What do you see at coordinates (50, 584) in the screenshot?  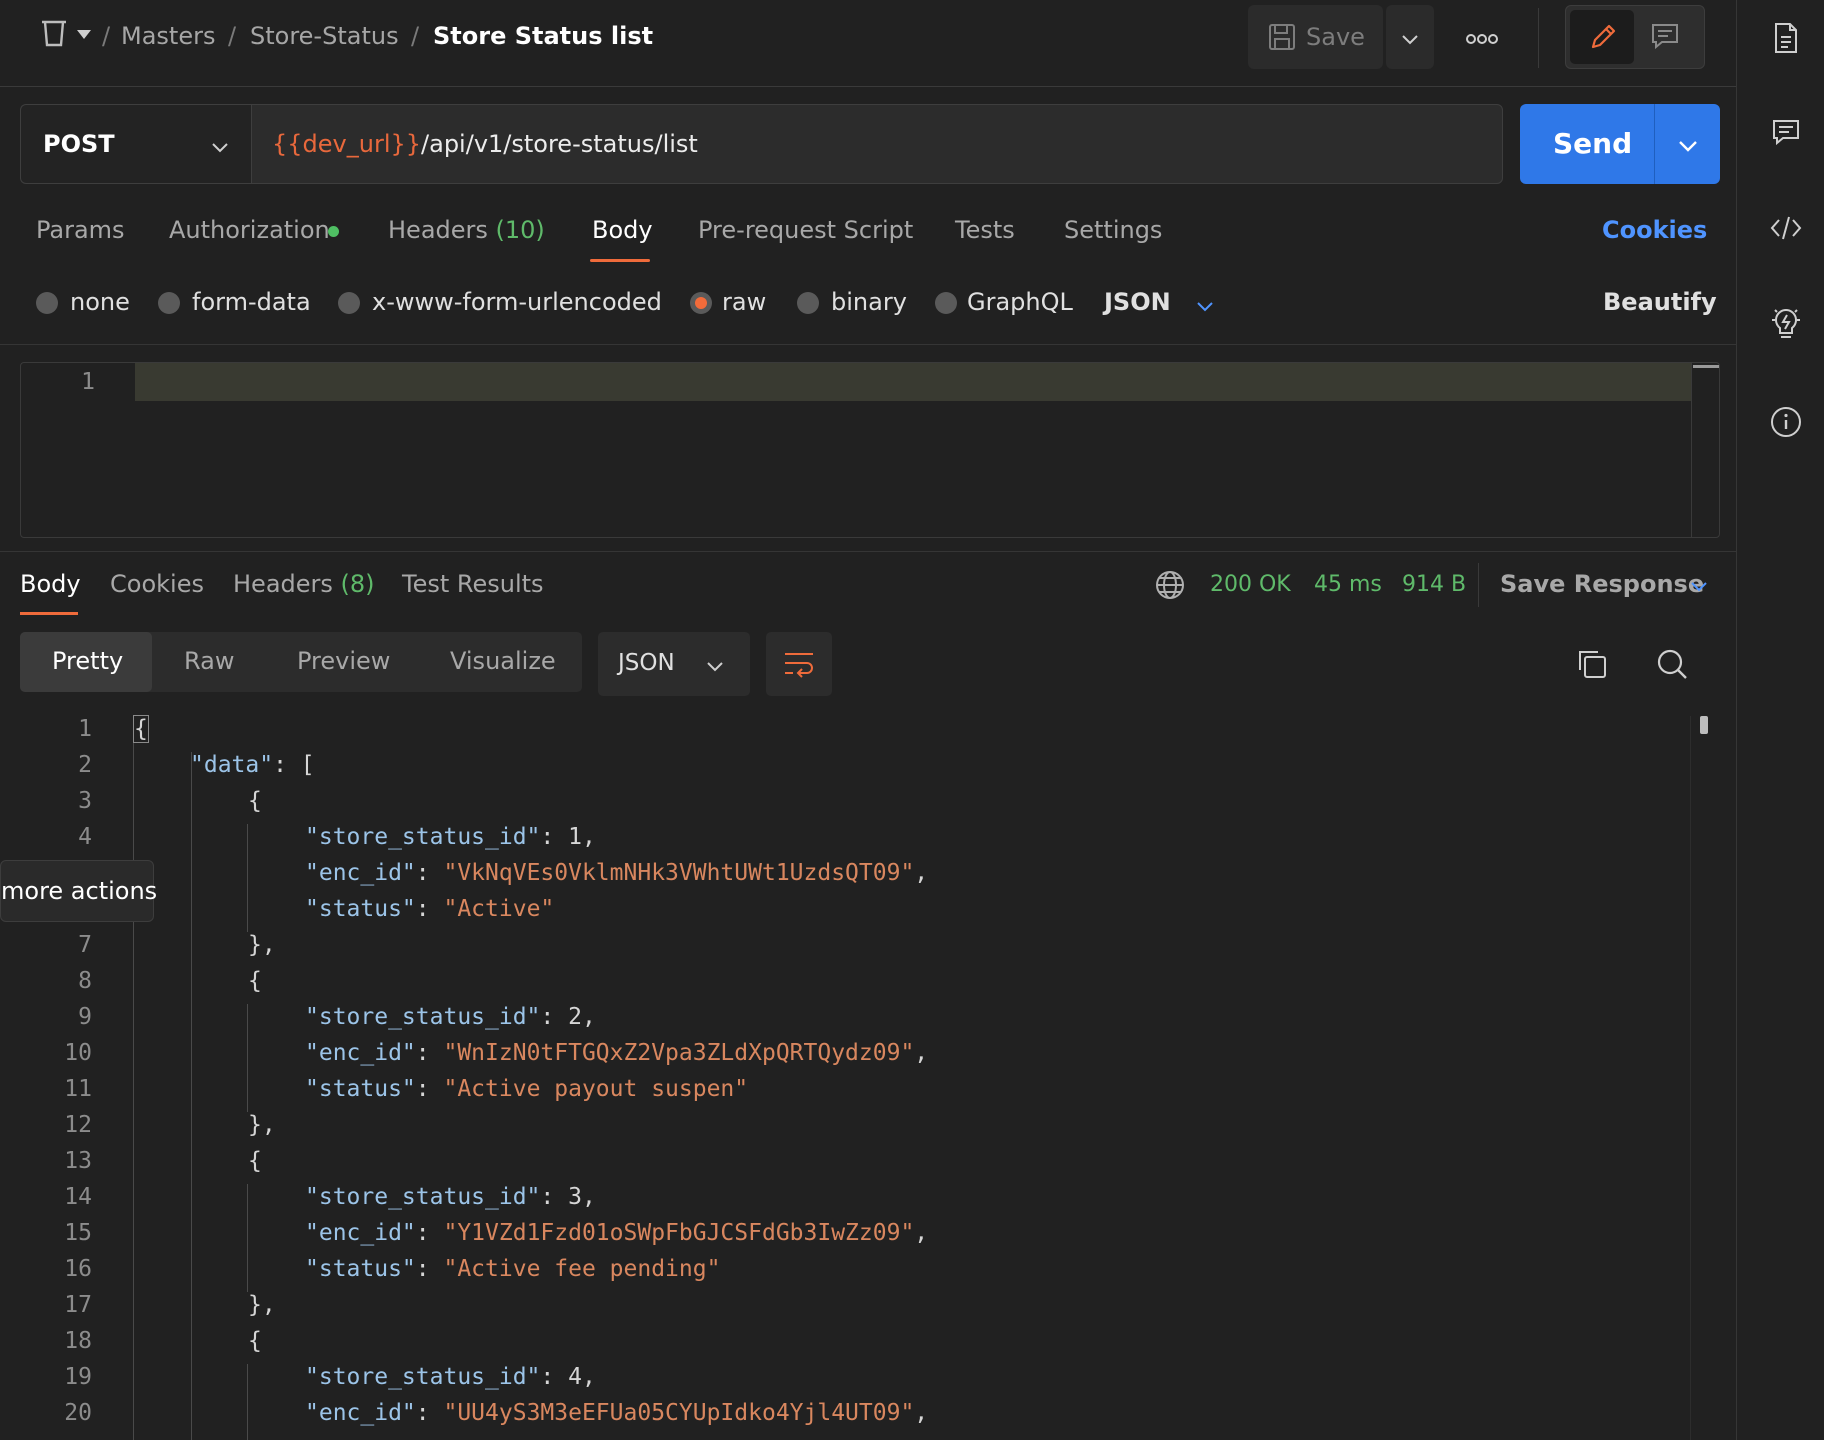 I see `response-tab-body: Body` at bounding box center [50, 584].